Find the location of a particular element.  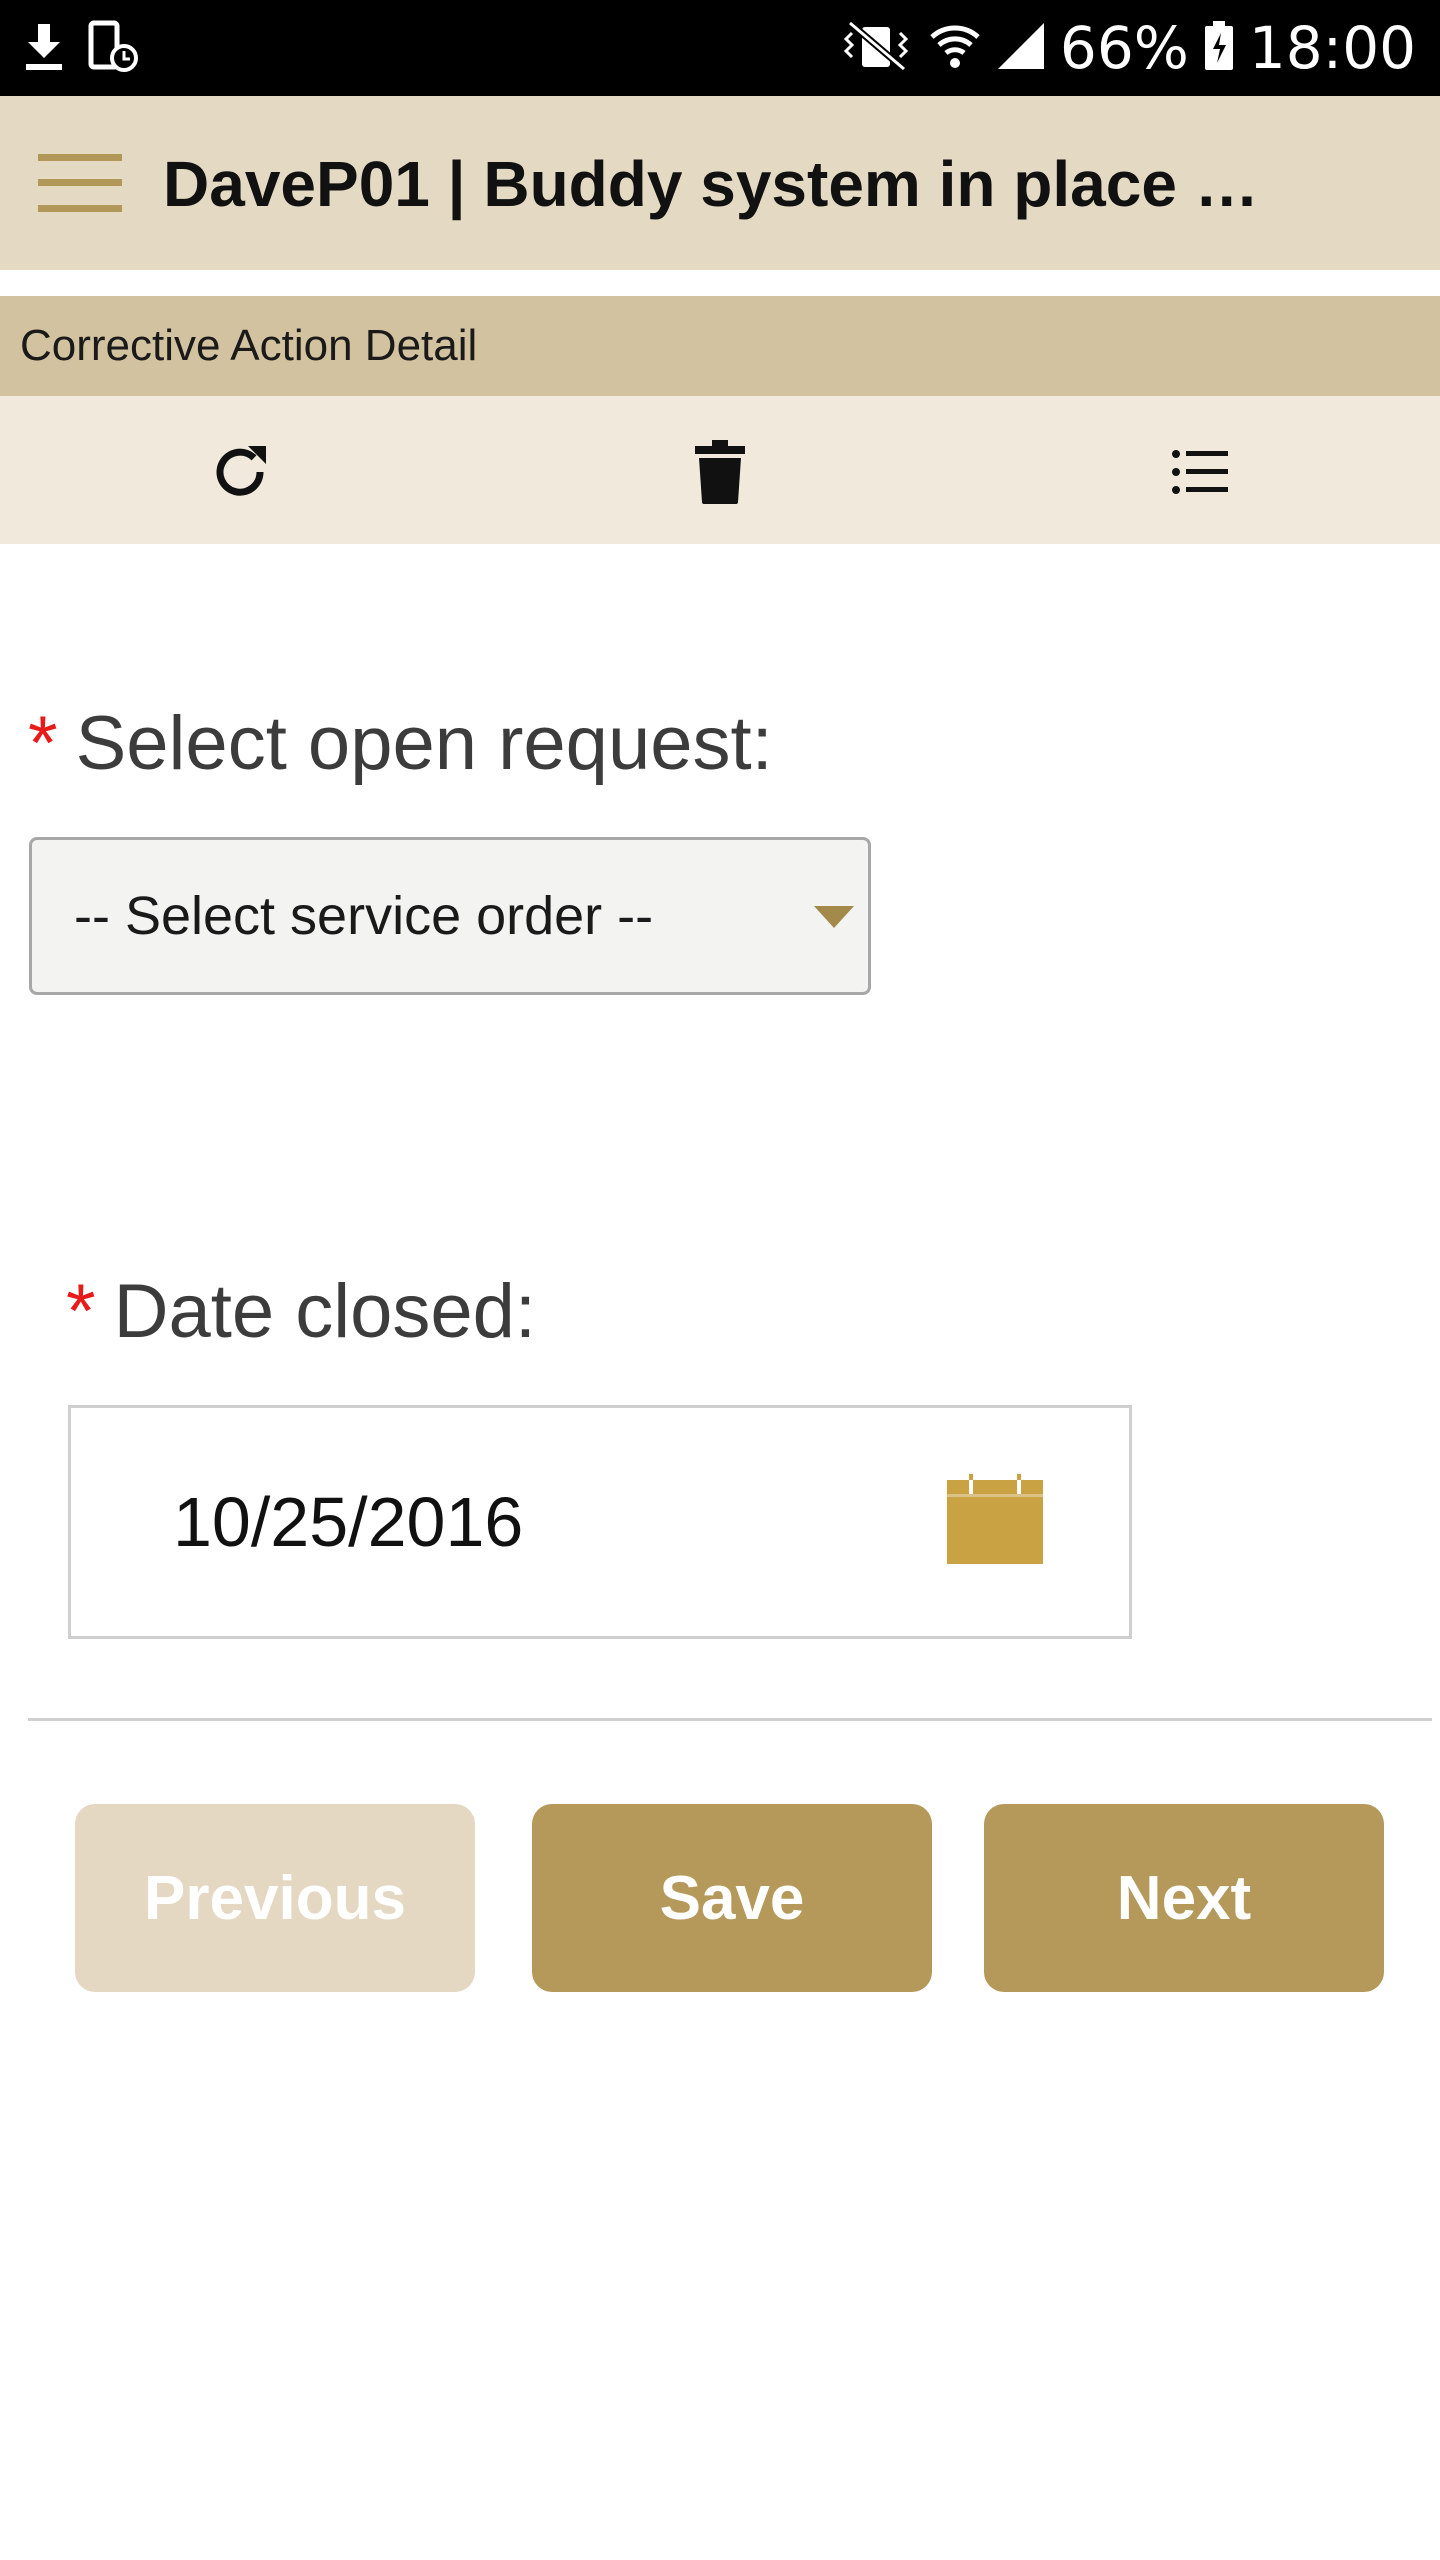

open-request-label-text: Select open request: is located at coordinates (424, 743).